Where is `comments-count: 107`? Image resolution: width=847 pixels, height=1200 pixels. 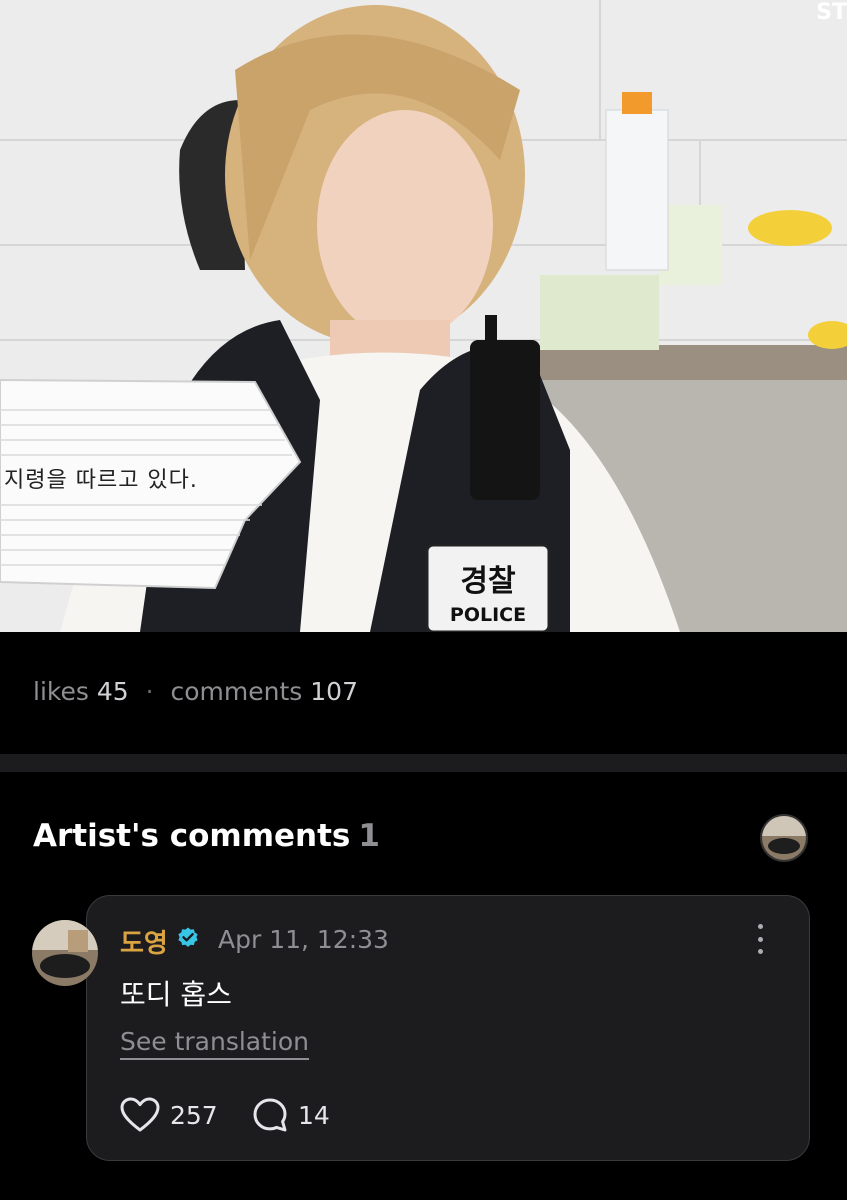
comments-count: 107 is located at coordinates (334, 691).